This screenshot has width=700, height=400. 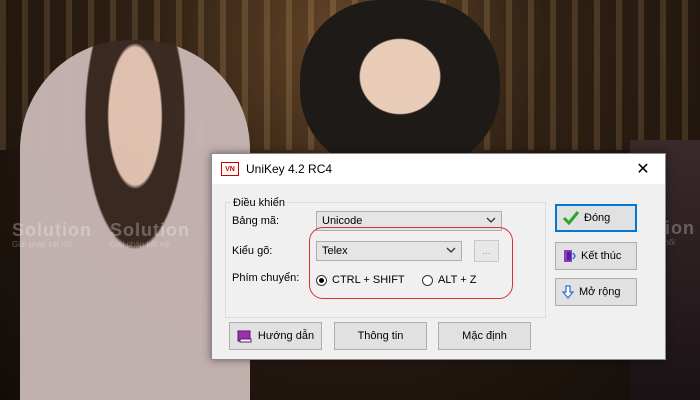 I want to click on radio-ctrl-shift: CTRL + SHIFT, so click(x=360, y=280).